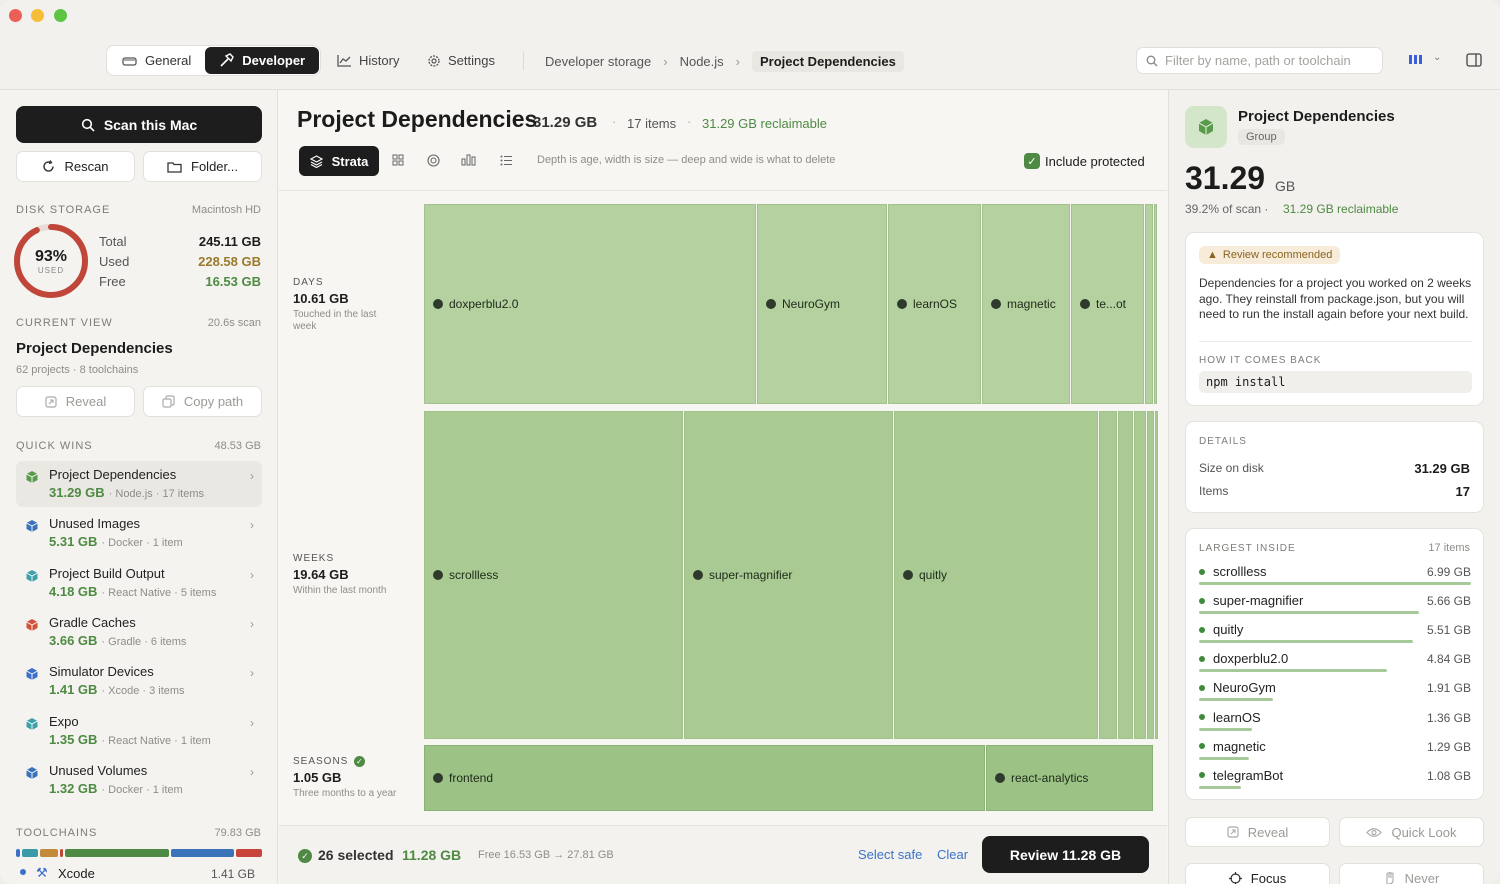 This screenshot has height=884, width=1500. What do you see at coordinates (996, 575) in the screenshot?
I see `tile-weeks: quitly` at bounding box center [996, 575].